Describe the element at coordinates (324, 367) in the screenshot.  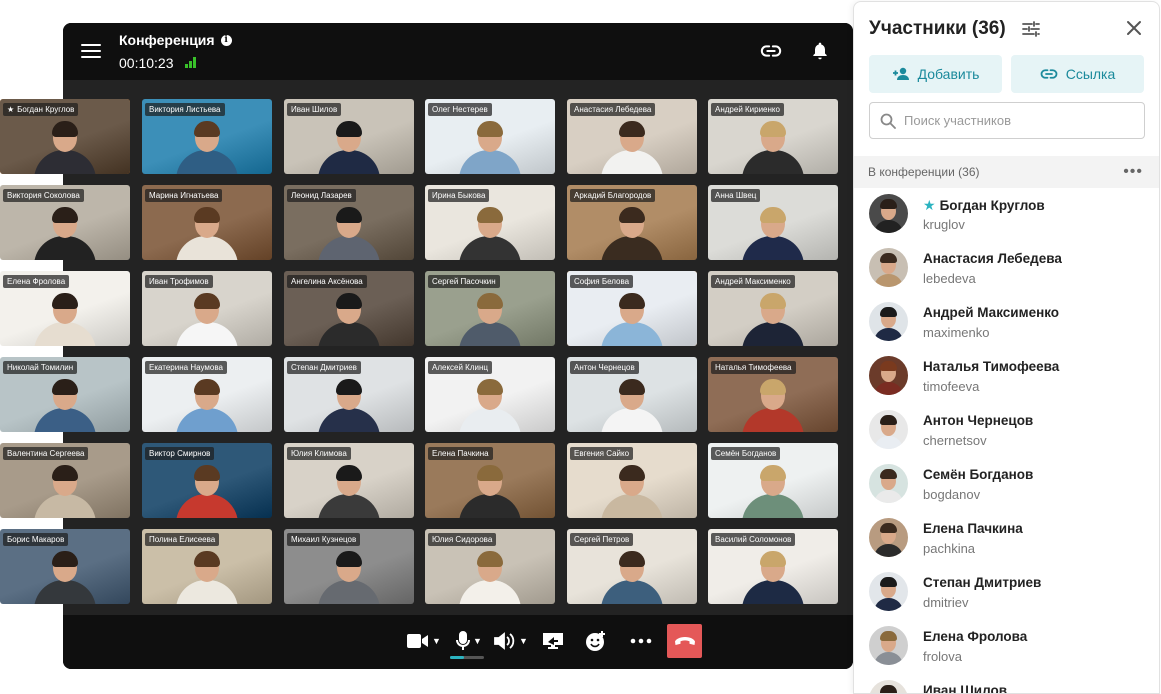
I see `tile-name: Степан Дмитриев` at that location.